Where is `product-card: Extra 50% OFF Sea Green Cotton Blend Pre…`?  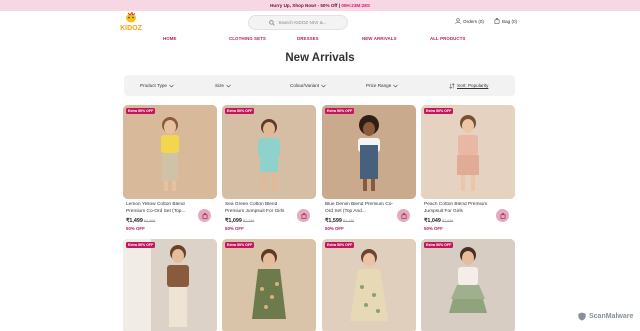
product-card: Extra 50% OFF Sea Green Cotton Blend Pre… is located at coordinates (269, 170).